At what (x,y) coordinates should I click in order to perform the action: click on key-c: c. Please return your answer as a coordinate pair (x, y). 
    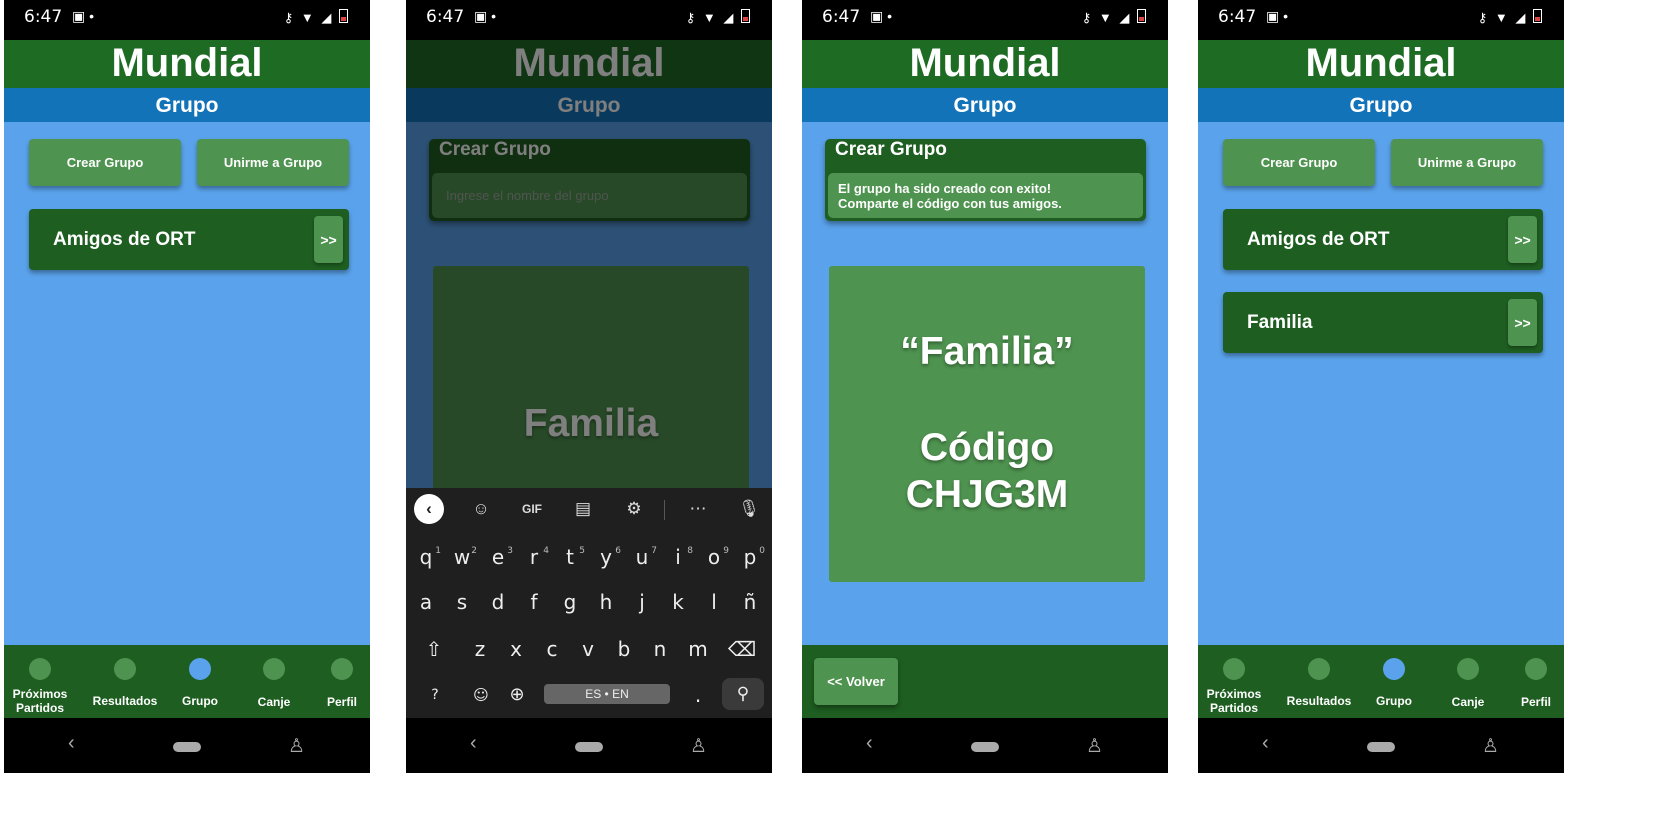
    Looking at the image, I should click on (552, 649).